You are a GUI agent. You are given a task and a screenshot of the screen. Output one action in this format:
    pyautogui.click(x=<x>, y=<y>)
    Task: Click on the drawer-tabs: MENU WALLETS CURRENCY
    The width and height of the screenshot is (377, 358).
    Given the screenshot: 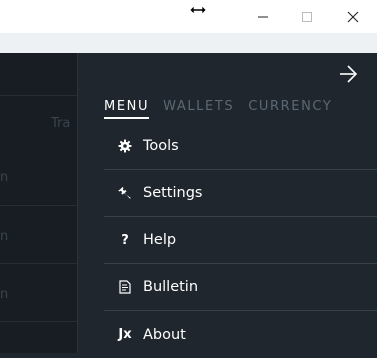 What is the action you would take?
    pyautogui.click(x=218, y=109)
    